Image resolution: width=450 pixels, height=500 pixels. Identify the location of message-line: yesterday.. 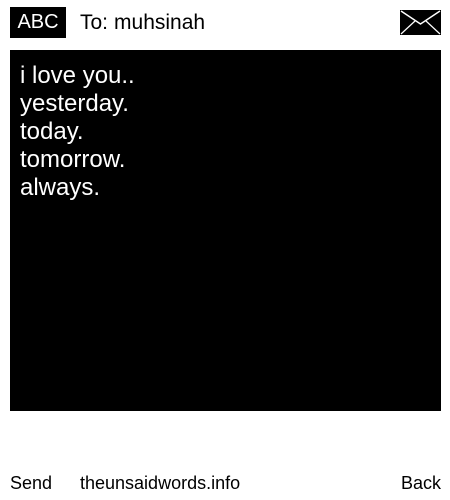
(74, 103).